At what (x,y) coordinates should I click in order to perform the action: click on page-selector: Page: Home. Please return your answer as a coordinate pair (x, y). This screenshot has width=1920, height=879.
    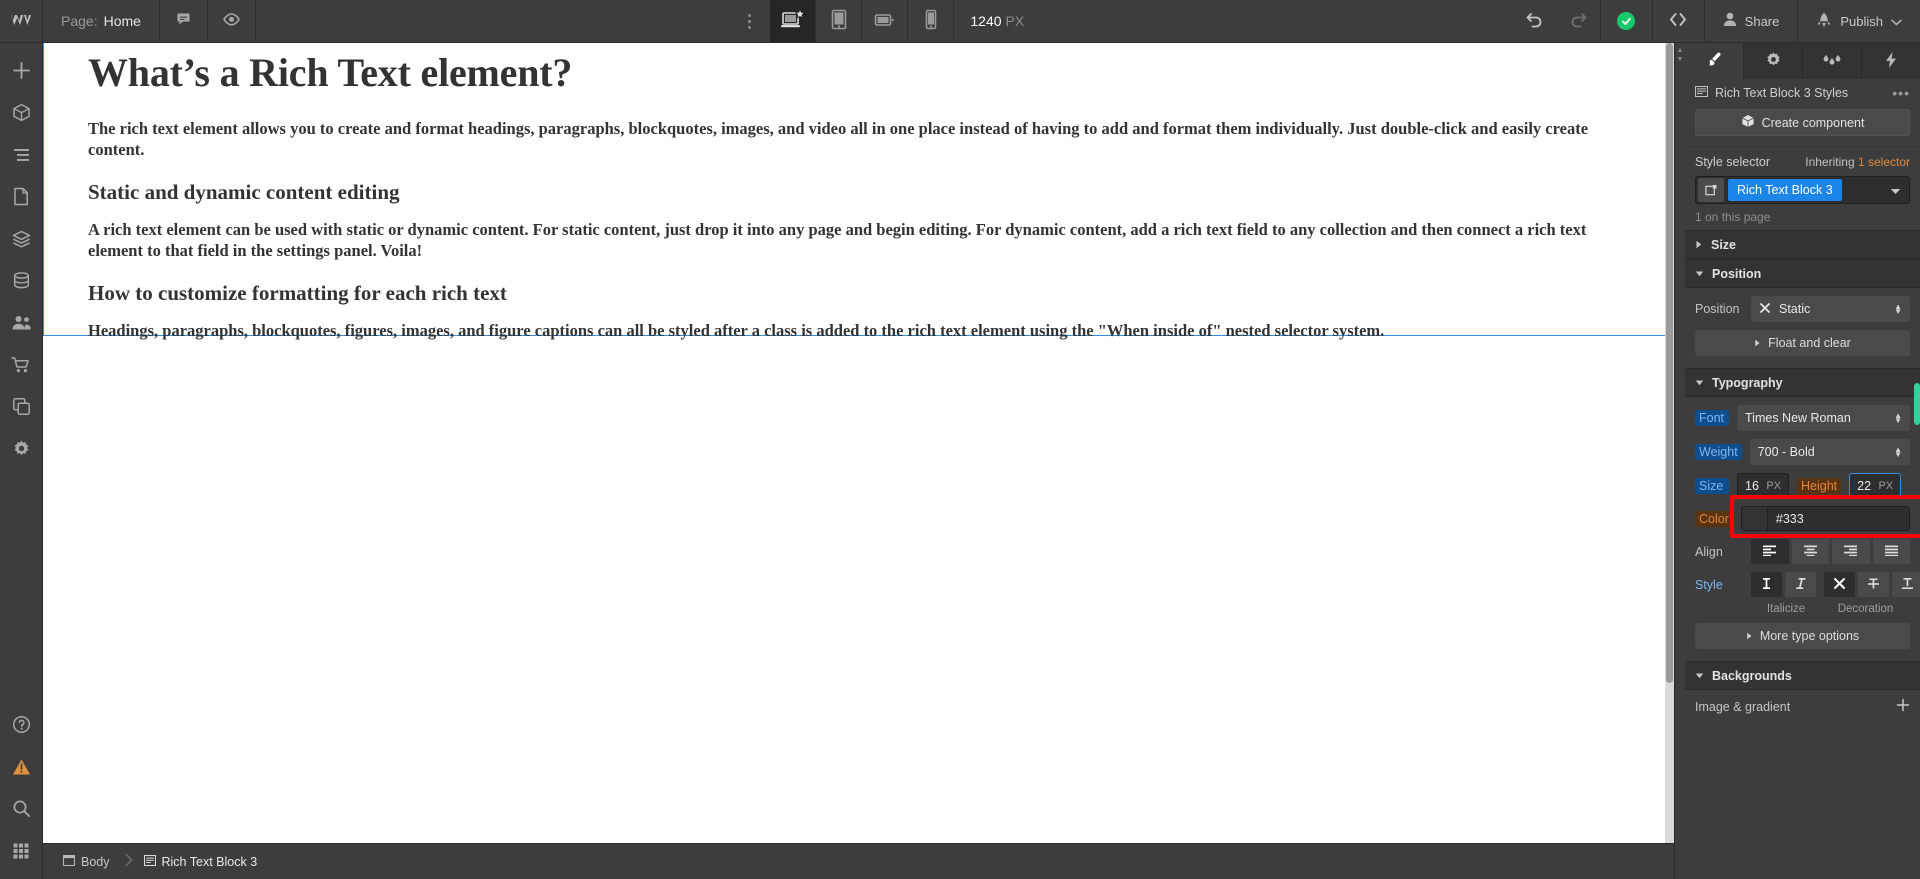
    Looking at the image, I should click on (101, 21).